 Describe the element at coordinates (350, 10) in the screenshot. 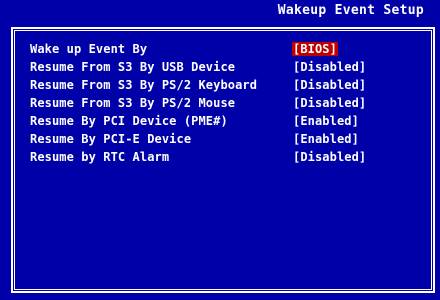

I see `page-title: Wakeup Event Setup` at that location.